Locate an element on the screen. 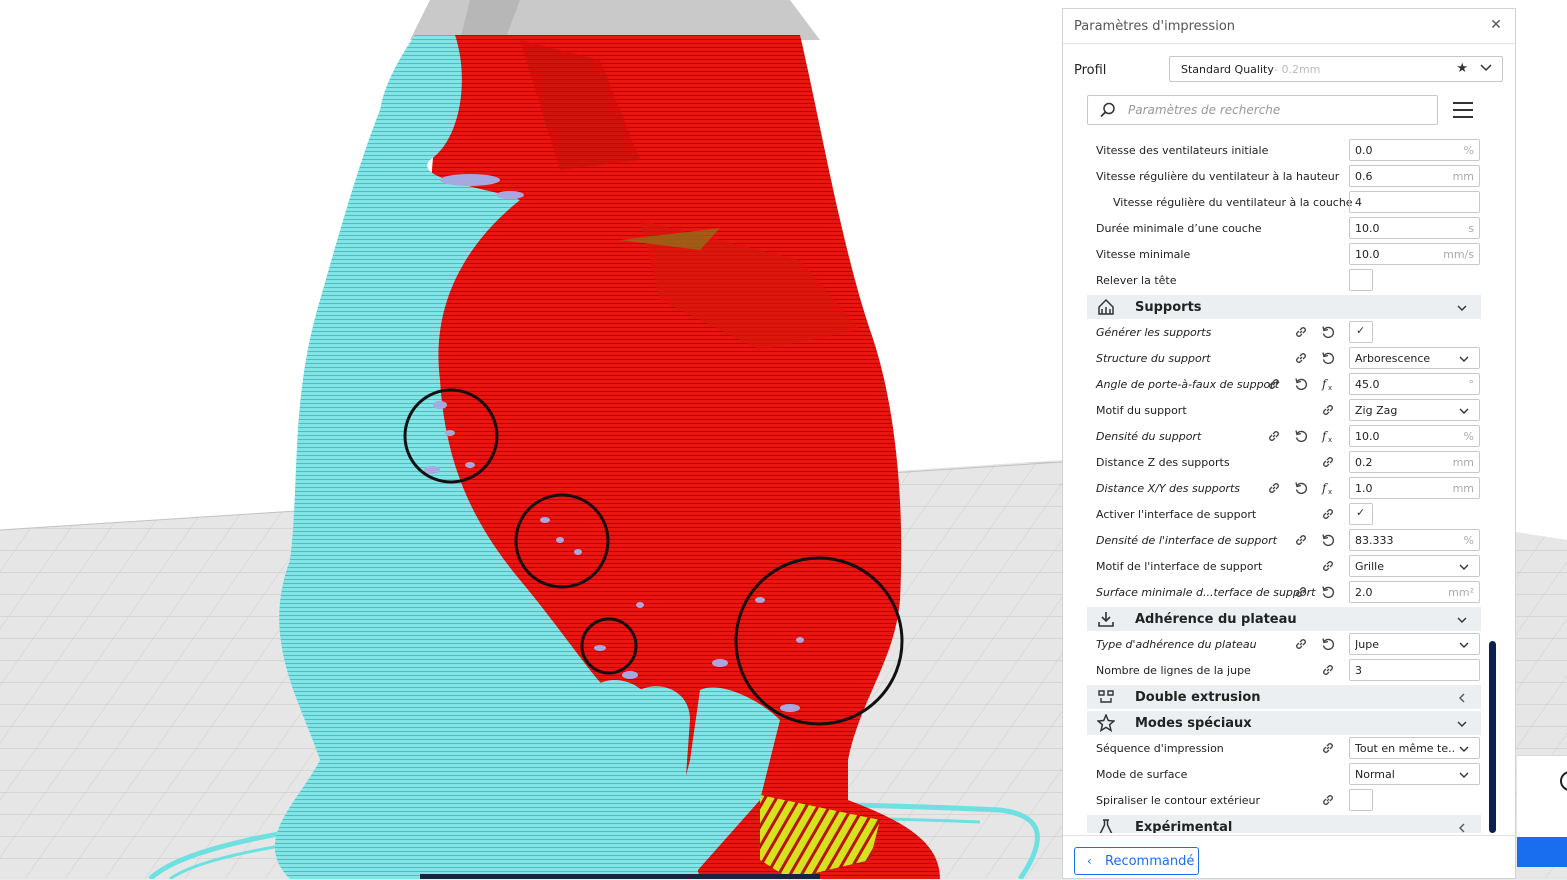 The height and width of the screenshot is (880, 1567). setting-input: 45.0 ° is located at coordinates (1414, 384).